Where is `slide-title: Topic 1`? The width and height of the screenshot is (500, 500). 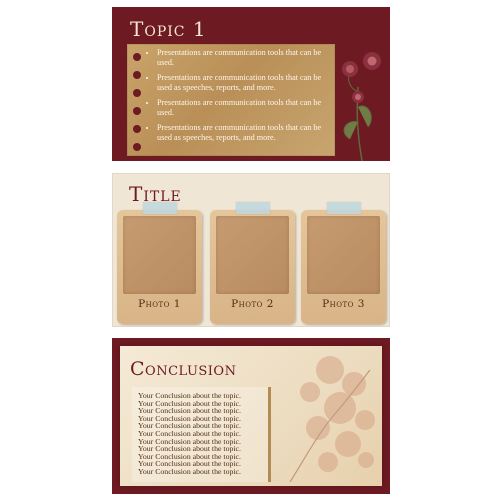 slide-title: Topic 1 is located at coordinates (168, 29).